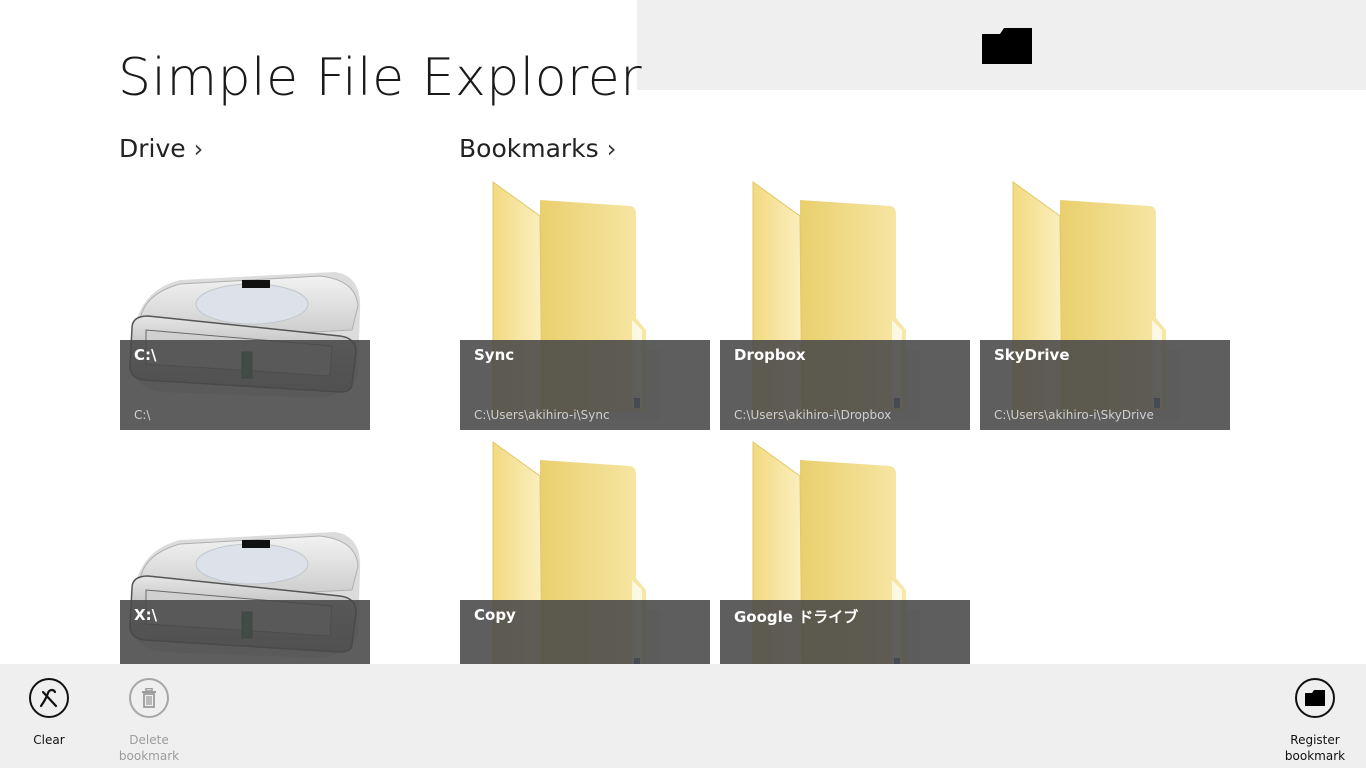 This screenshot has width=1366, height=768. I want to click on tile-name: Sync, so click(494, 355).